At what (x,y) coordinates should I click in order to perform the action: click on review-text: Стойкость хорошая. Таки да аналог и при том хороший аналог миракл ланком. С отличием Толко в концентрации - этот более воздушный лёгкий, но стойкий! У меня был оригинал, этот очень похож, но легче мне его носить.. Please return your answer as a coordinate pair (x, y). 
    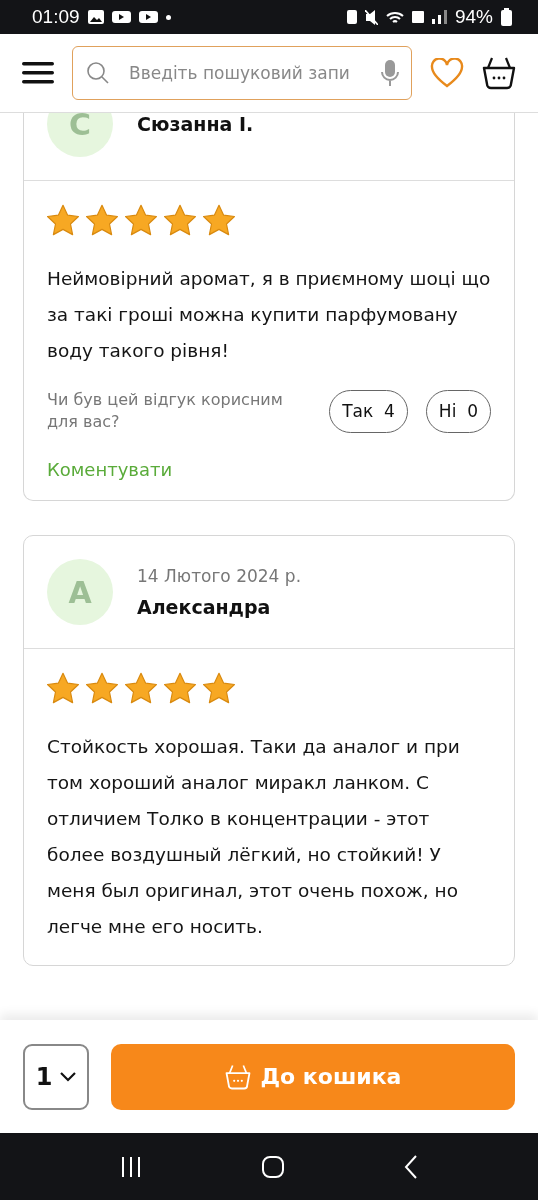
    Looking at the image, I should click on (254, 837).